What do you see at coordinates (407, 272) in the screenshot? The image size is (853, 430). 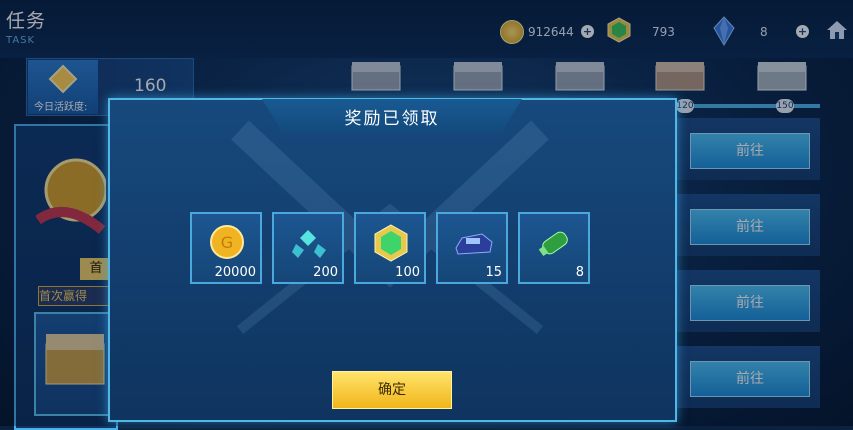 I see `reward-amount: 100` at bounding box center [407, 272].